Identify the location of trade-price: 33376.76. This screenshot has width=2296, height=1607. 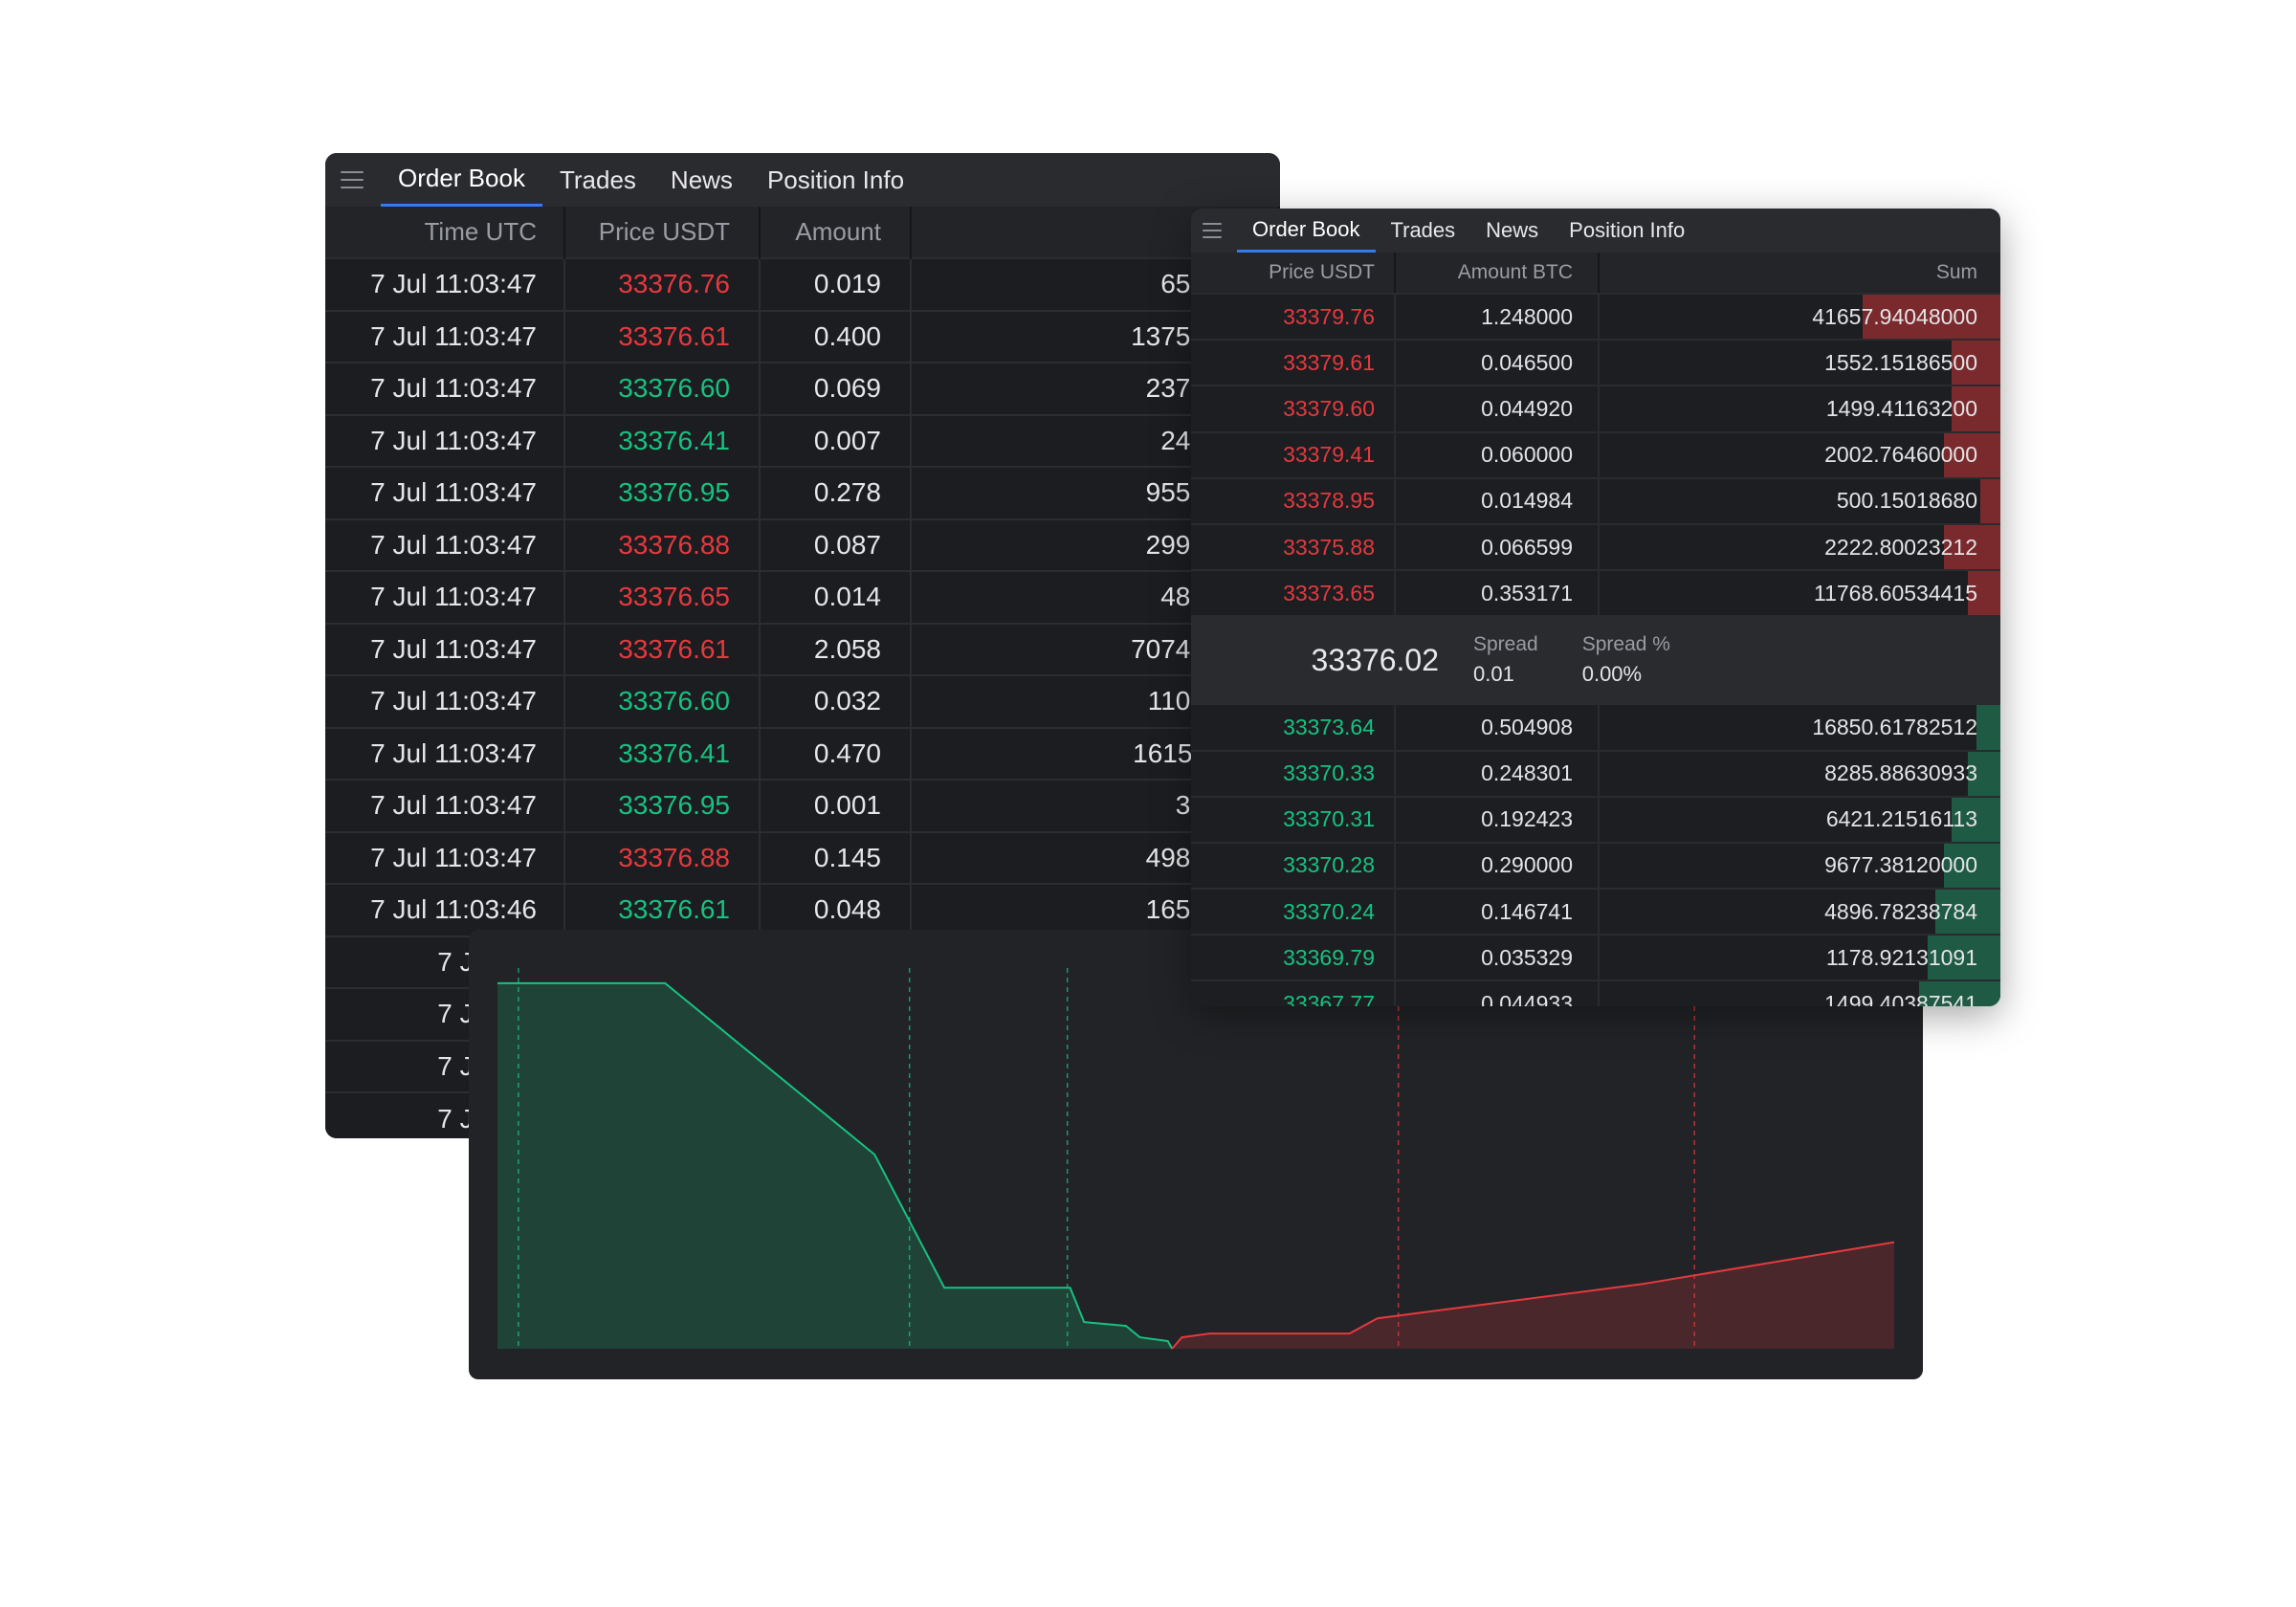
(663, 284).